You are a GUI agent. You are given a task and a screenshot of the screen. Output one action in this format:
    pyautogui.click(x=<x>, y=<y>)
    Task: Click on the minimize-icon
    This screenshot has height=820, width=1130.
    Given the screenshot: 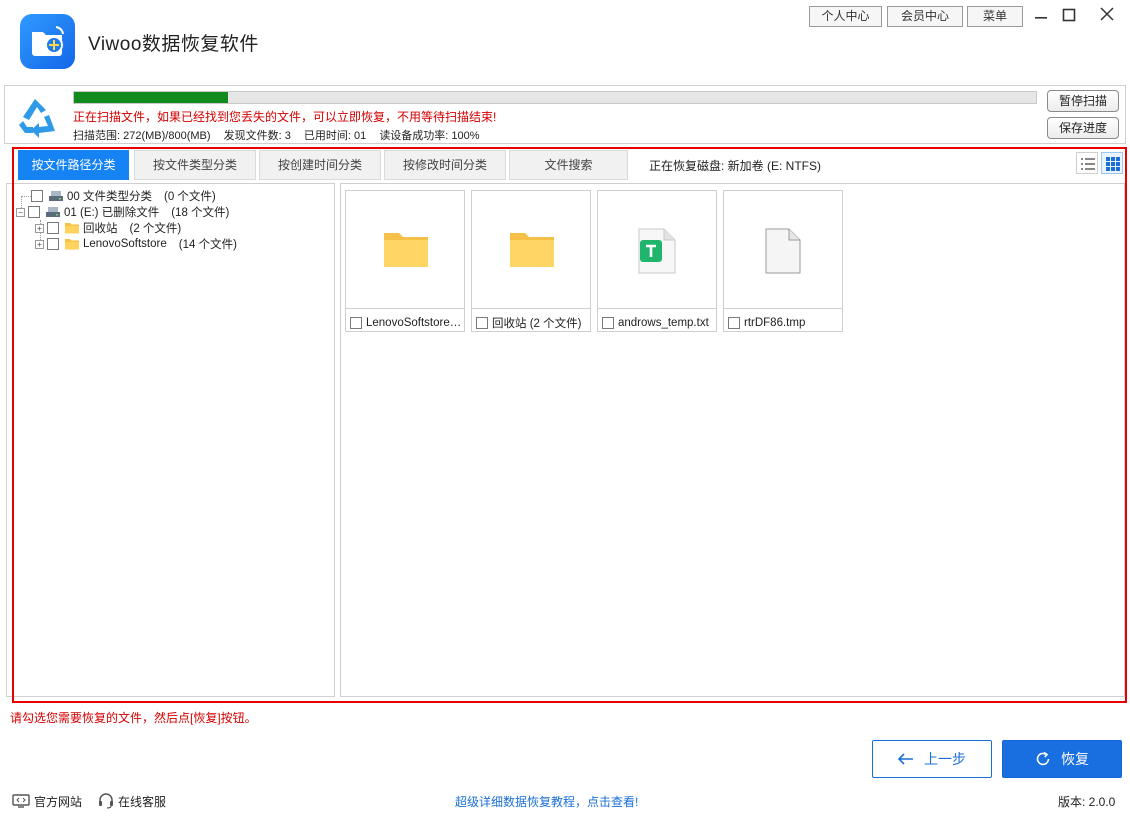 What is the action you would take?
    pyautogui.click(x=1041, y=18)
    